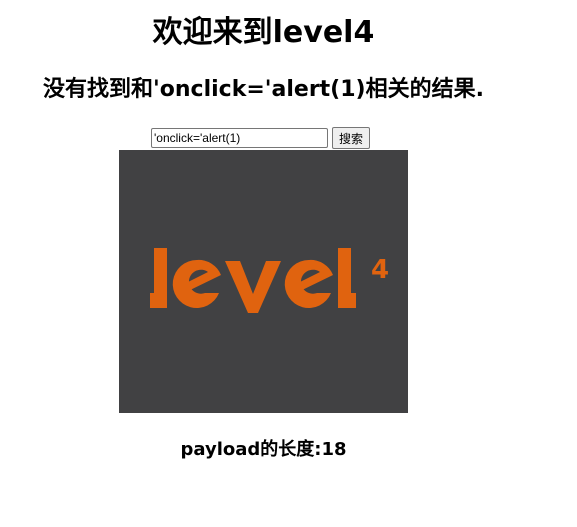  I want to click on logo-superscript: 4, so click(380, 270).